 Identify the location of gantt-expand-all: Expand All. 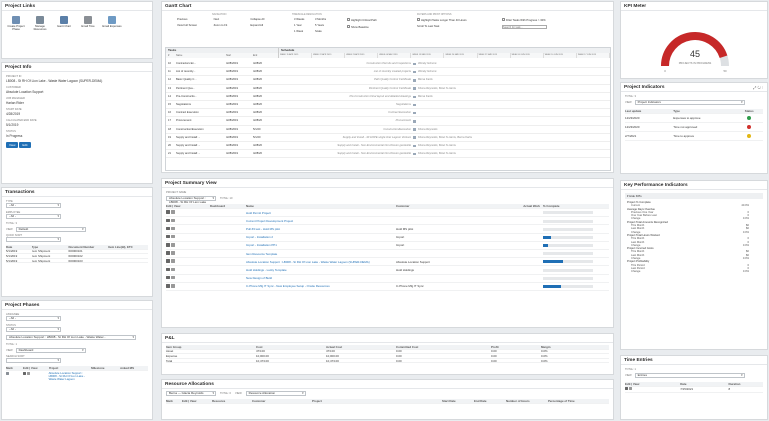
(268, 25).